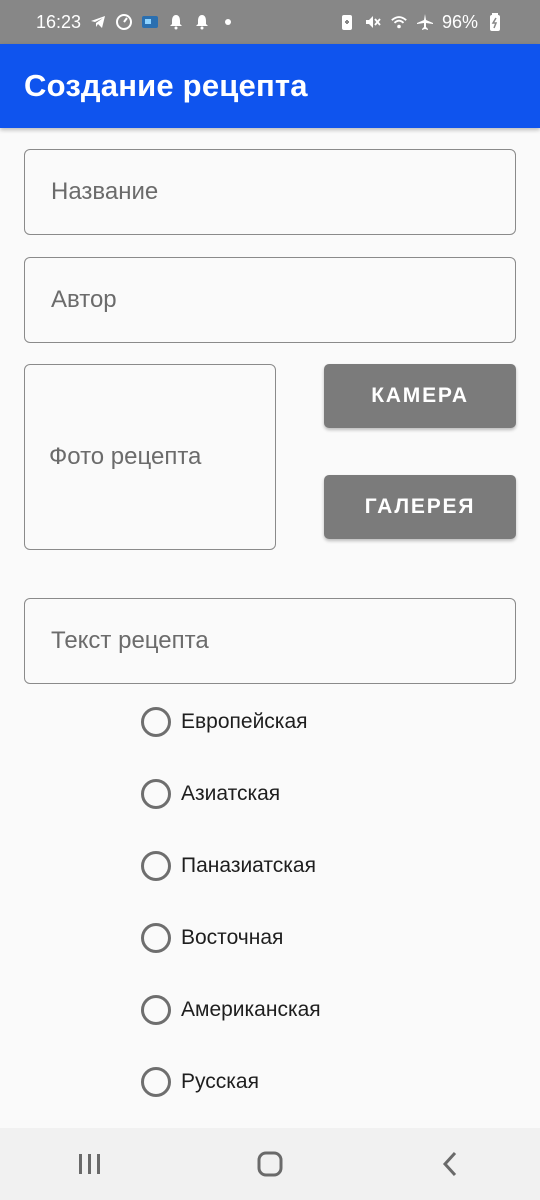 The width and height of the screenshot is (540, 1200). Describe the element at coordinates (459, 21) in the screenshot. I see `battery-percent: 96%` at that location.